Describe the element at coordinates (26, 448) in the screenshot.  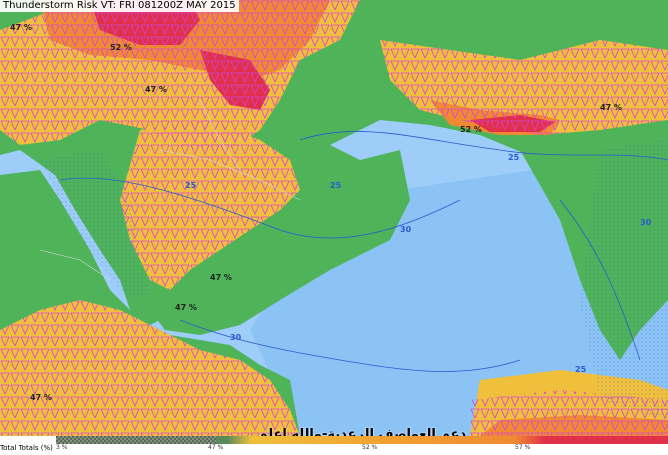
I see `legend-label: Total Totals (%)` at that location.